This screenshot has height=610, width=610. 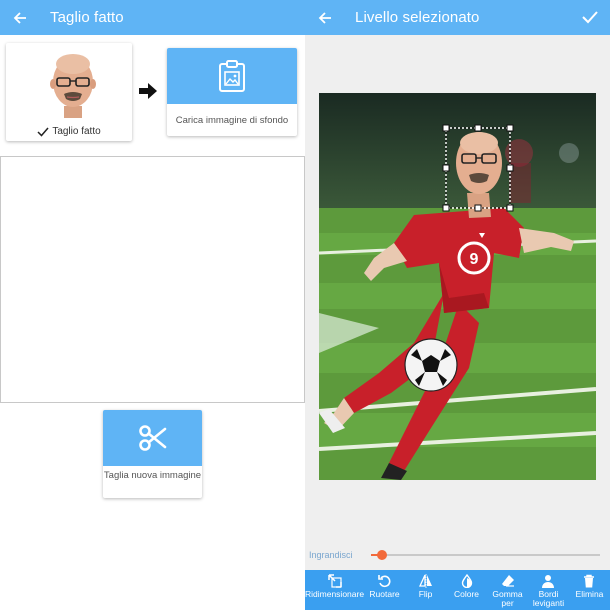 What do you see at coordinates (152, 454) in the screenshot?
I see `cut-new-image-button: Taglia nuova immagine` at bounding box center [152, 454].